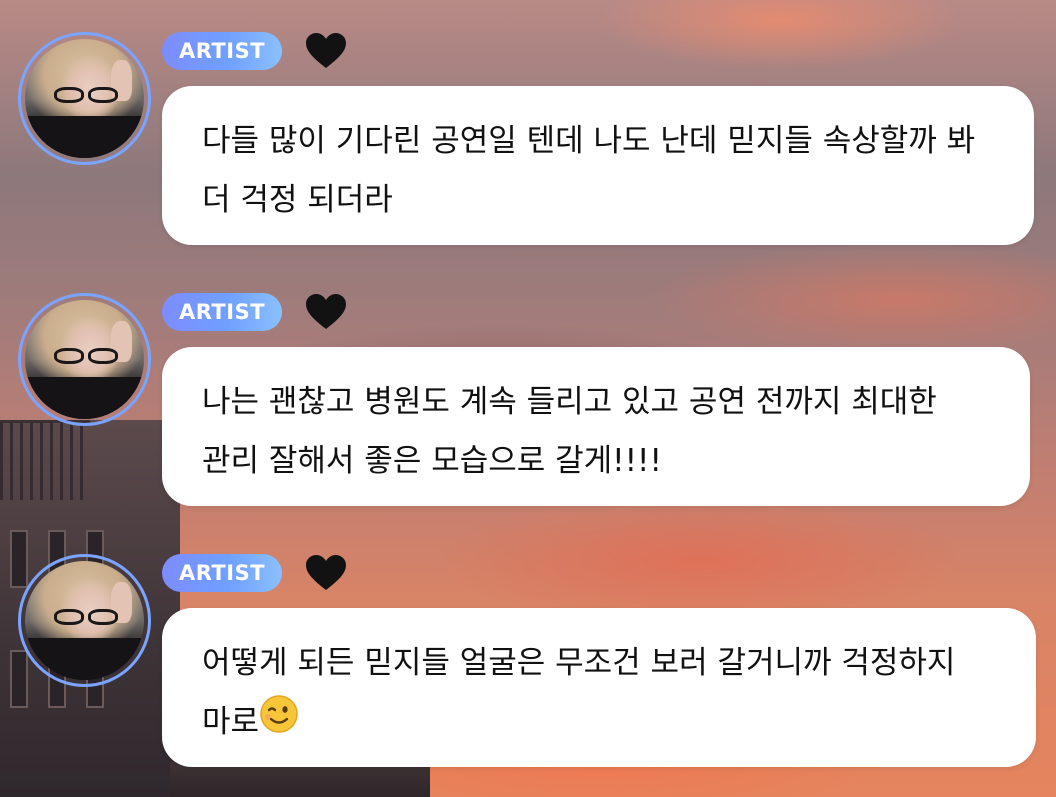  Describe the element at coordinates (279, 724) in the screenshot. I see `winking-face-icon` at that location.